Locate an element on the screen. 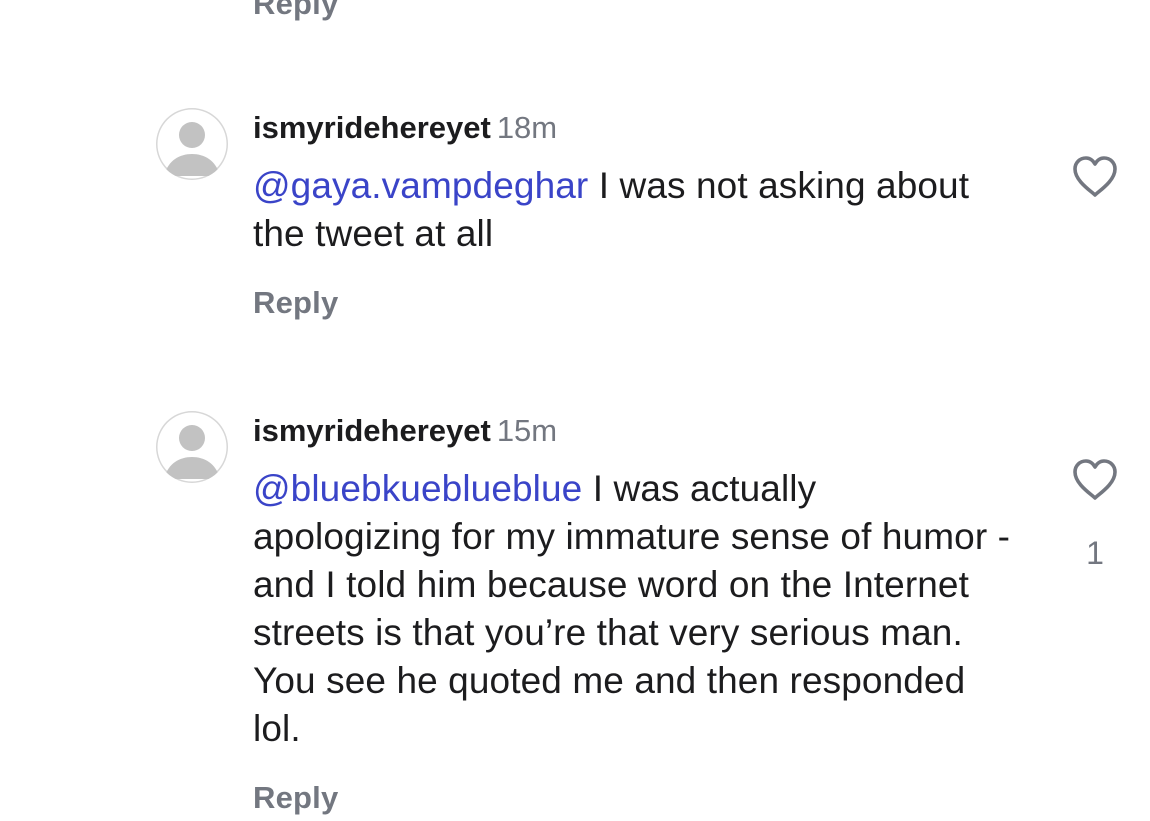  timestamp: 18m is located at coordinates (527, 127).